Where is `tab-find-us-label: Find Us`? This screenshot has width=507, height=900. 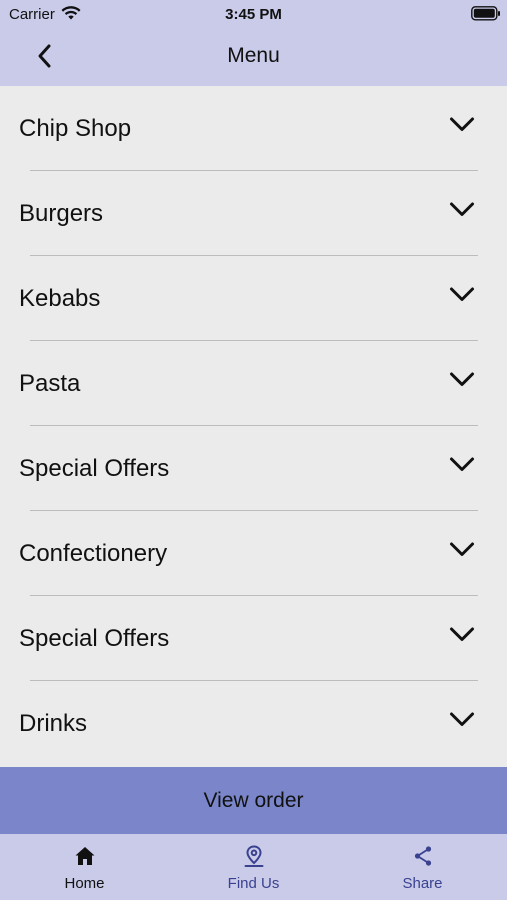 tab-find-us-label: Find Us is located at coordinates (253, 883).